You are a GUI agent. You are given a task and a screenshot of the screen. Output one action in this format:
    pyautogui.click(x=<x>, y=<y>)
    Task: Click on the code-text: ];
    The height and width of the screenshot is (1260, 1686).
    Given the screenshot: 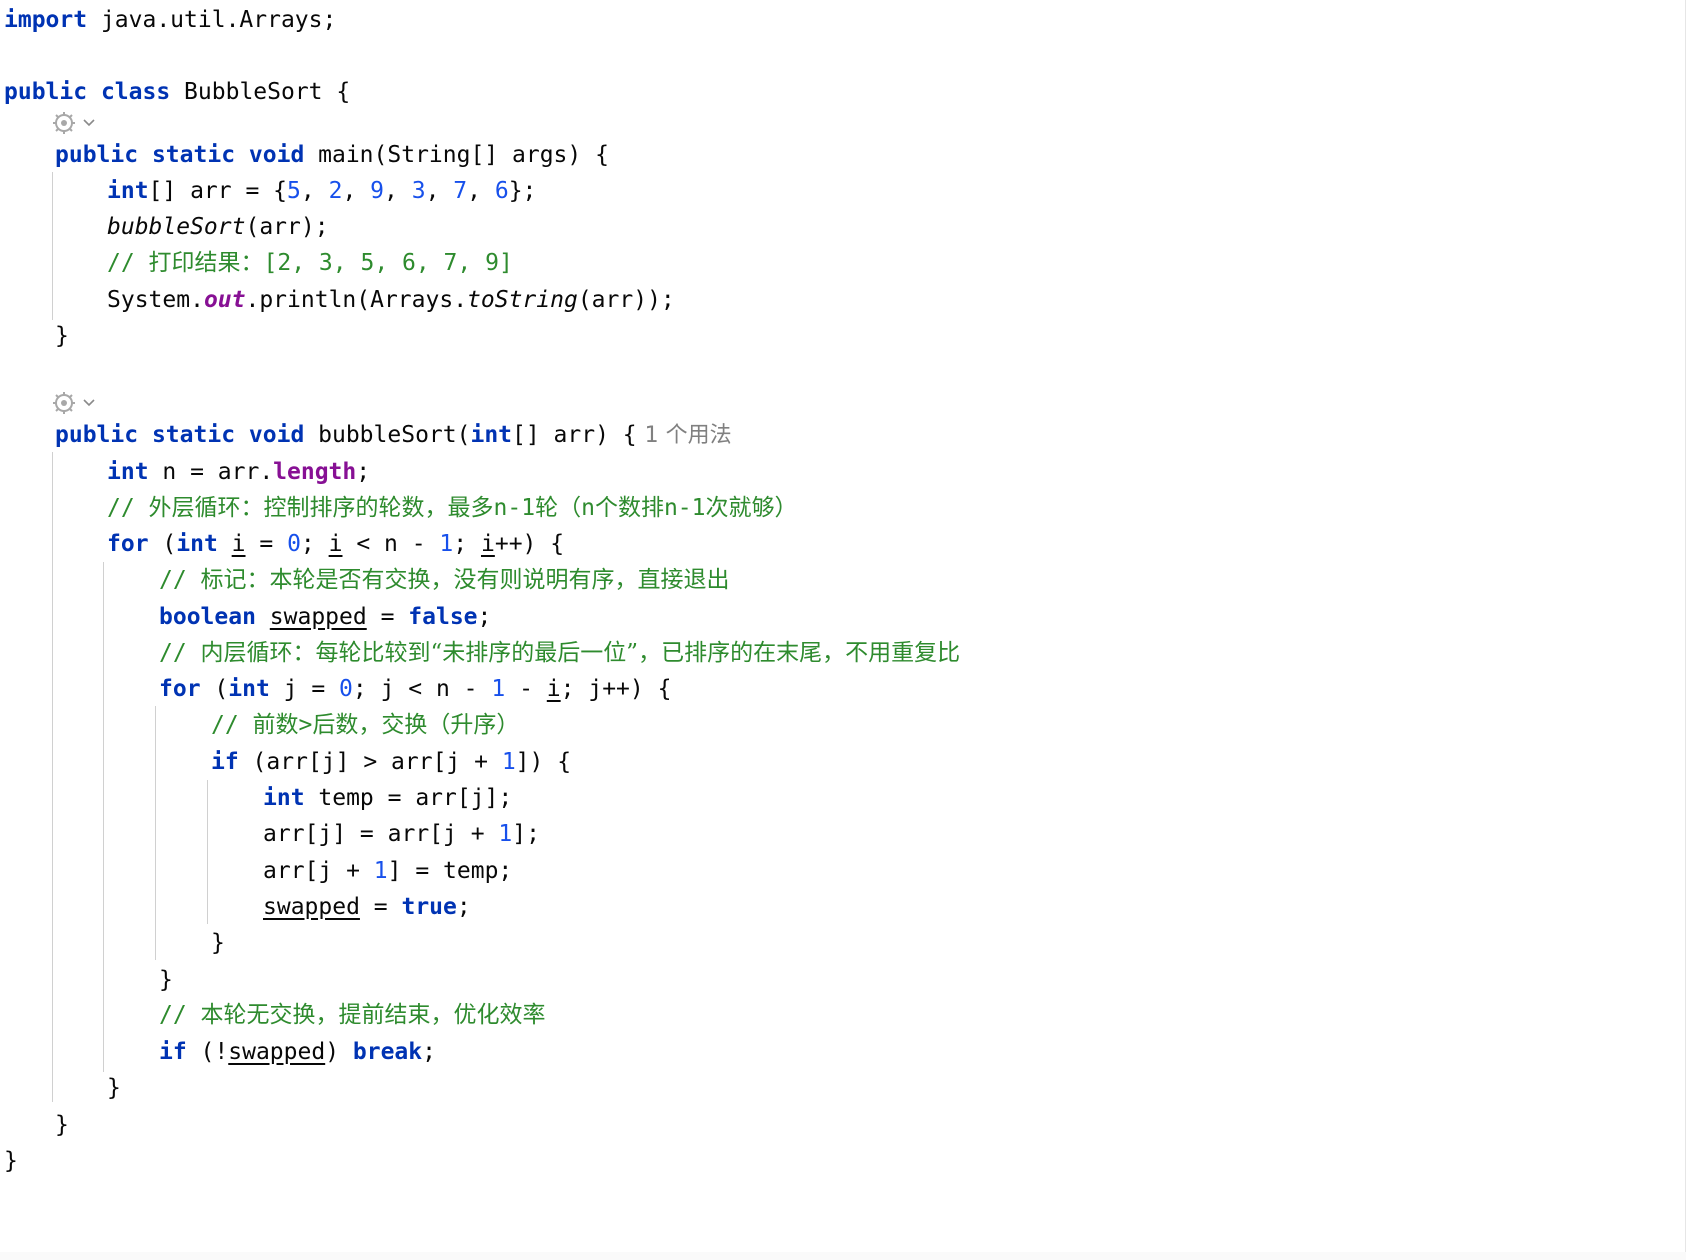 What is the action you would take?
    pyautogui.click(x=526, y=834)
    